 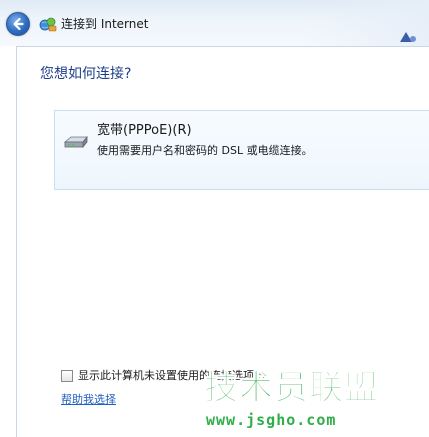 What do you see at coordinates (408, 37) in the screenshot?
I see `decorative-network-icon` at bounding box center [408, 37].